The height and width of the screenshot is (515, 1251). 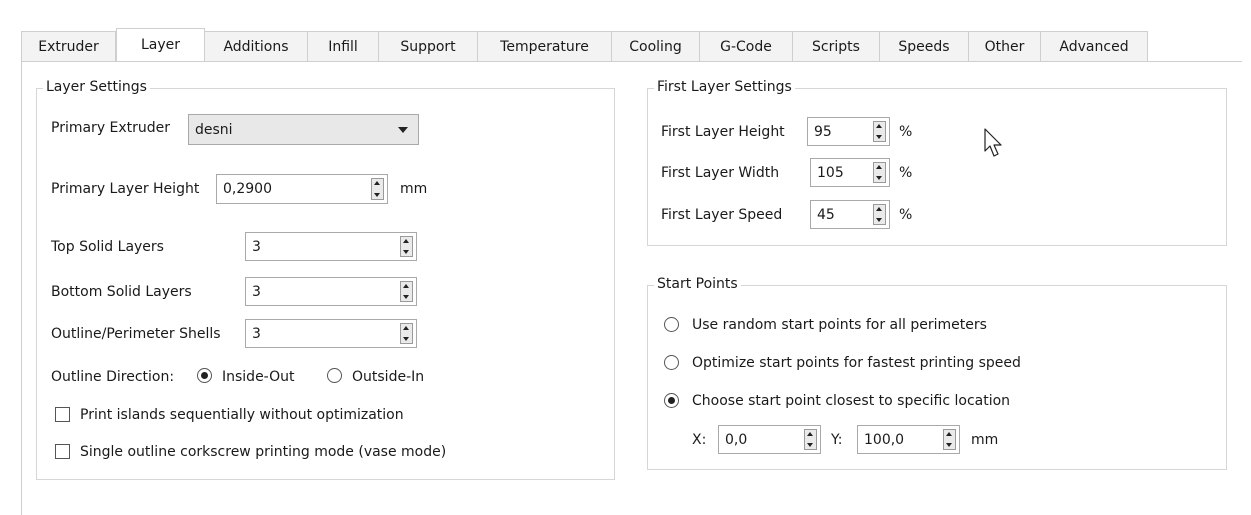 What do you see at coordinates (884, 439) in the screenshot?
I see `y-coordinate-value: 100,0` at bounding box center [884, 439].